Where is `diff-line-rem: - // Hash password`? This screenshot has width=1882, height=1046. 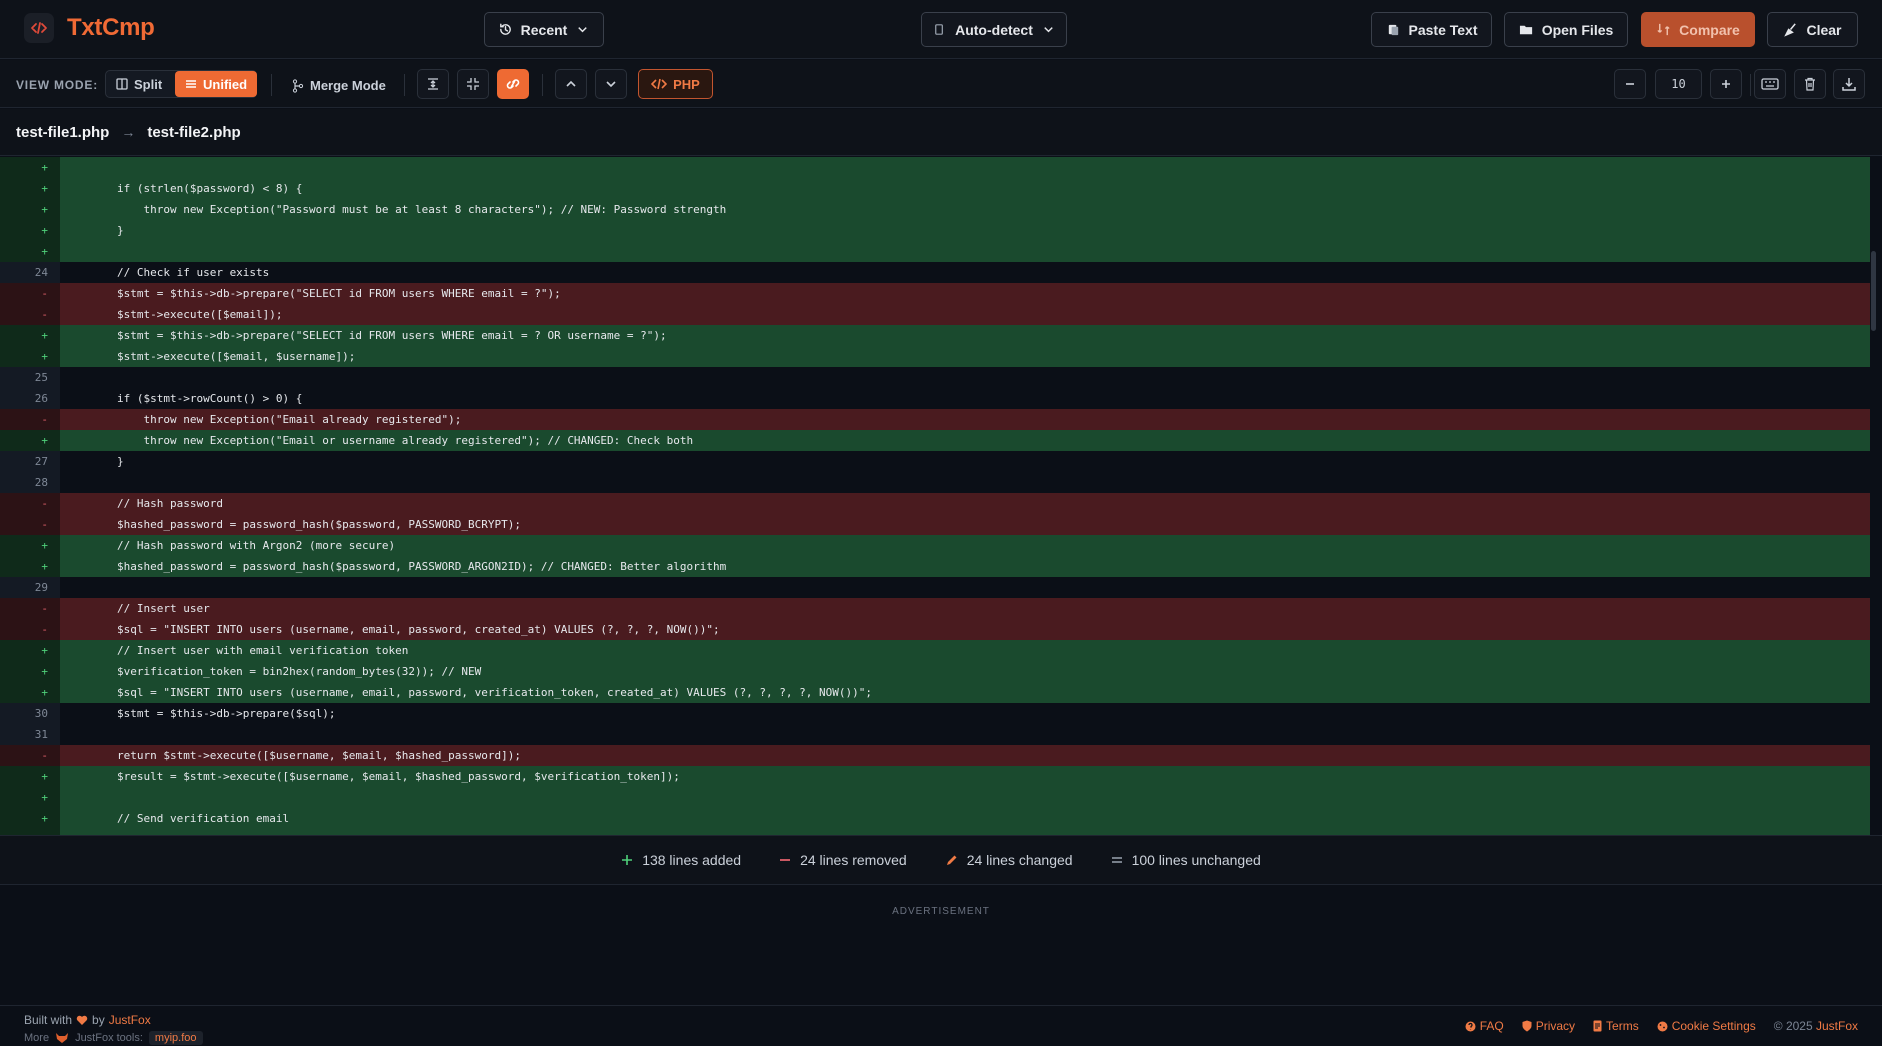
diff-line-rem: - // Hash password is located at coordinates (941, 503).